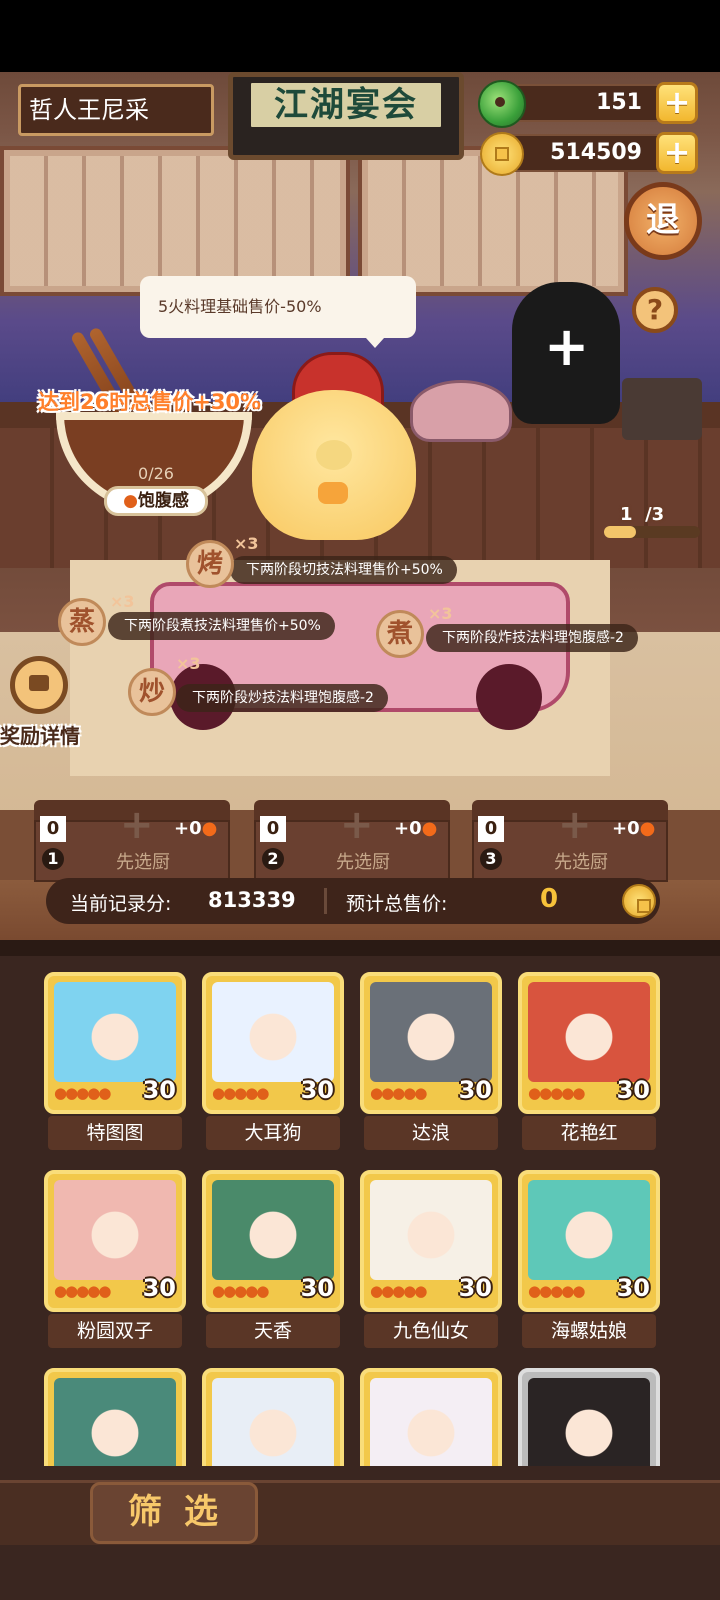 The height and width of the screenshot is (1600, 720). What do you see at coordinates (40, 734) in the screenshot?
I see `reward-details-button: 奖励详情` at bounding box center [40, 734].